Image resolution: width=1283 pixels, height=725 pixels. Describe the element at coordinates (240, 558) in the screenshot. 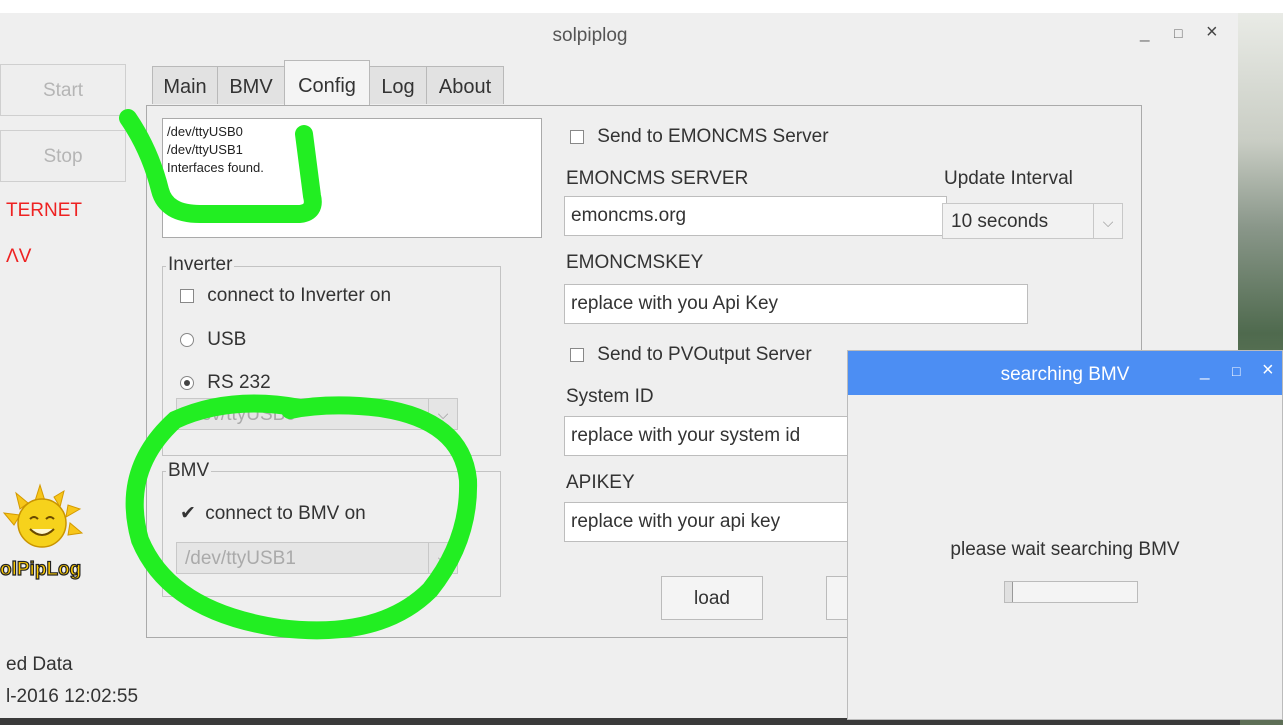

I see `bmv-port-value: /dev/ttyUSB1` at that location.